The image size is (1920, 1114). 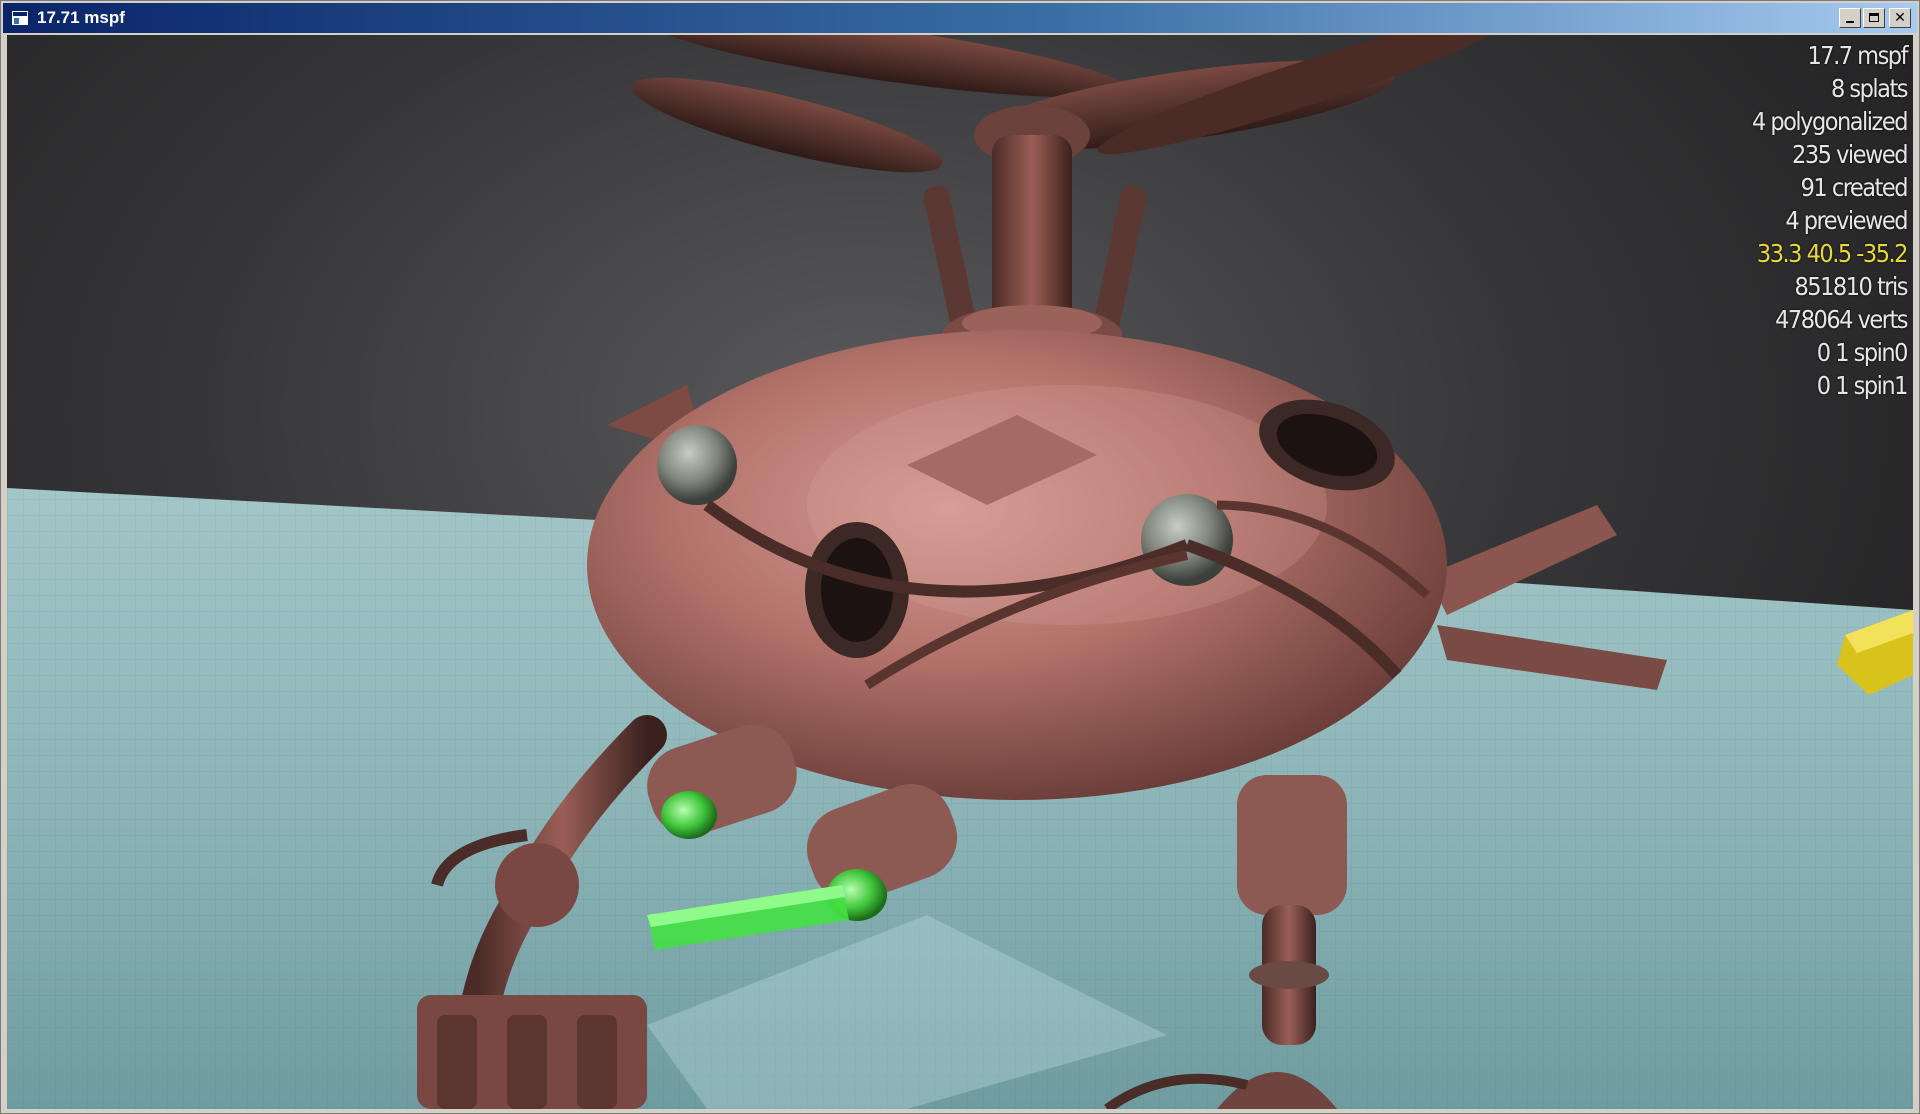 I want to click on minimize-button, so click(x=1850, y=18).